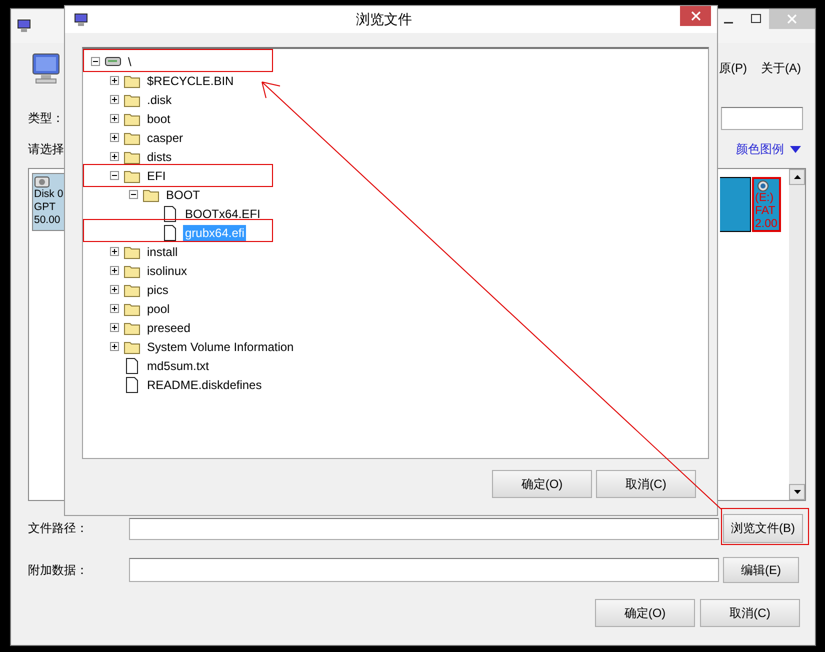 The image size is (825, 652). Describe the element at coordinates (384, 19) in the screenshot. I see `dialog-title: 浏览文件` at that location.